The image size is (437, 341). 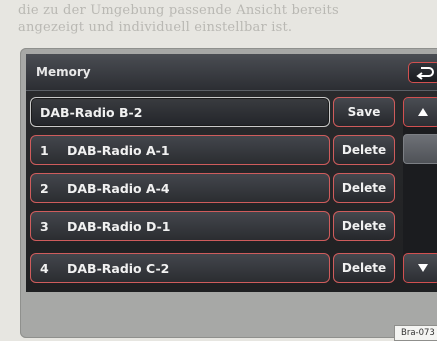 What do you see at coordinates (420, 149) in the screenshot?
I see `scrollbar-thumb` at bounding box center [420, 149].